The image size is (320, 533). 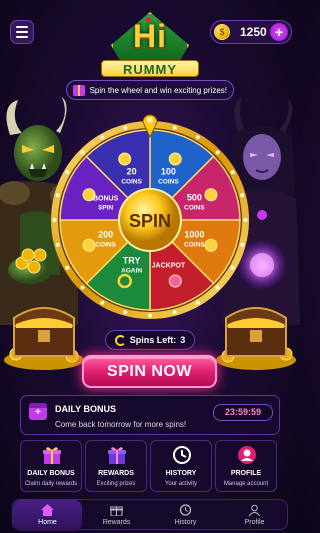 I want to click on logo-rummy-text: RUMMY, so click(x=150, y=68).